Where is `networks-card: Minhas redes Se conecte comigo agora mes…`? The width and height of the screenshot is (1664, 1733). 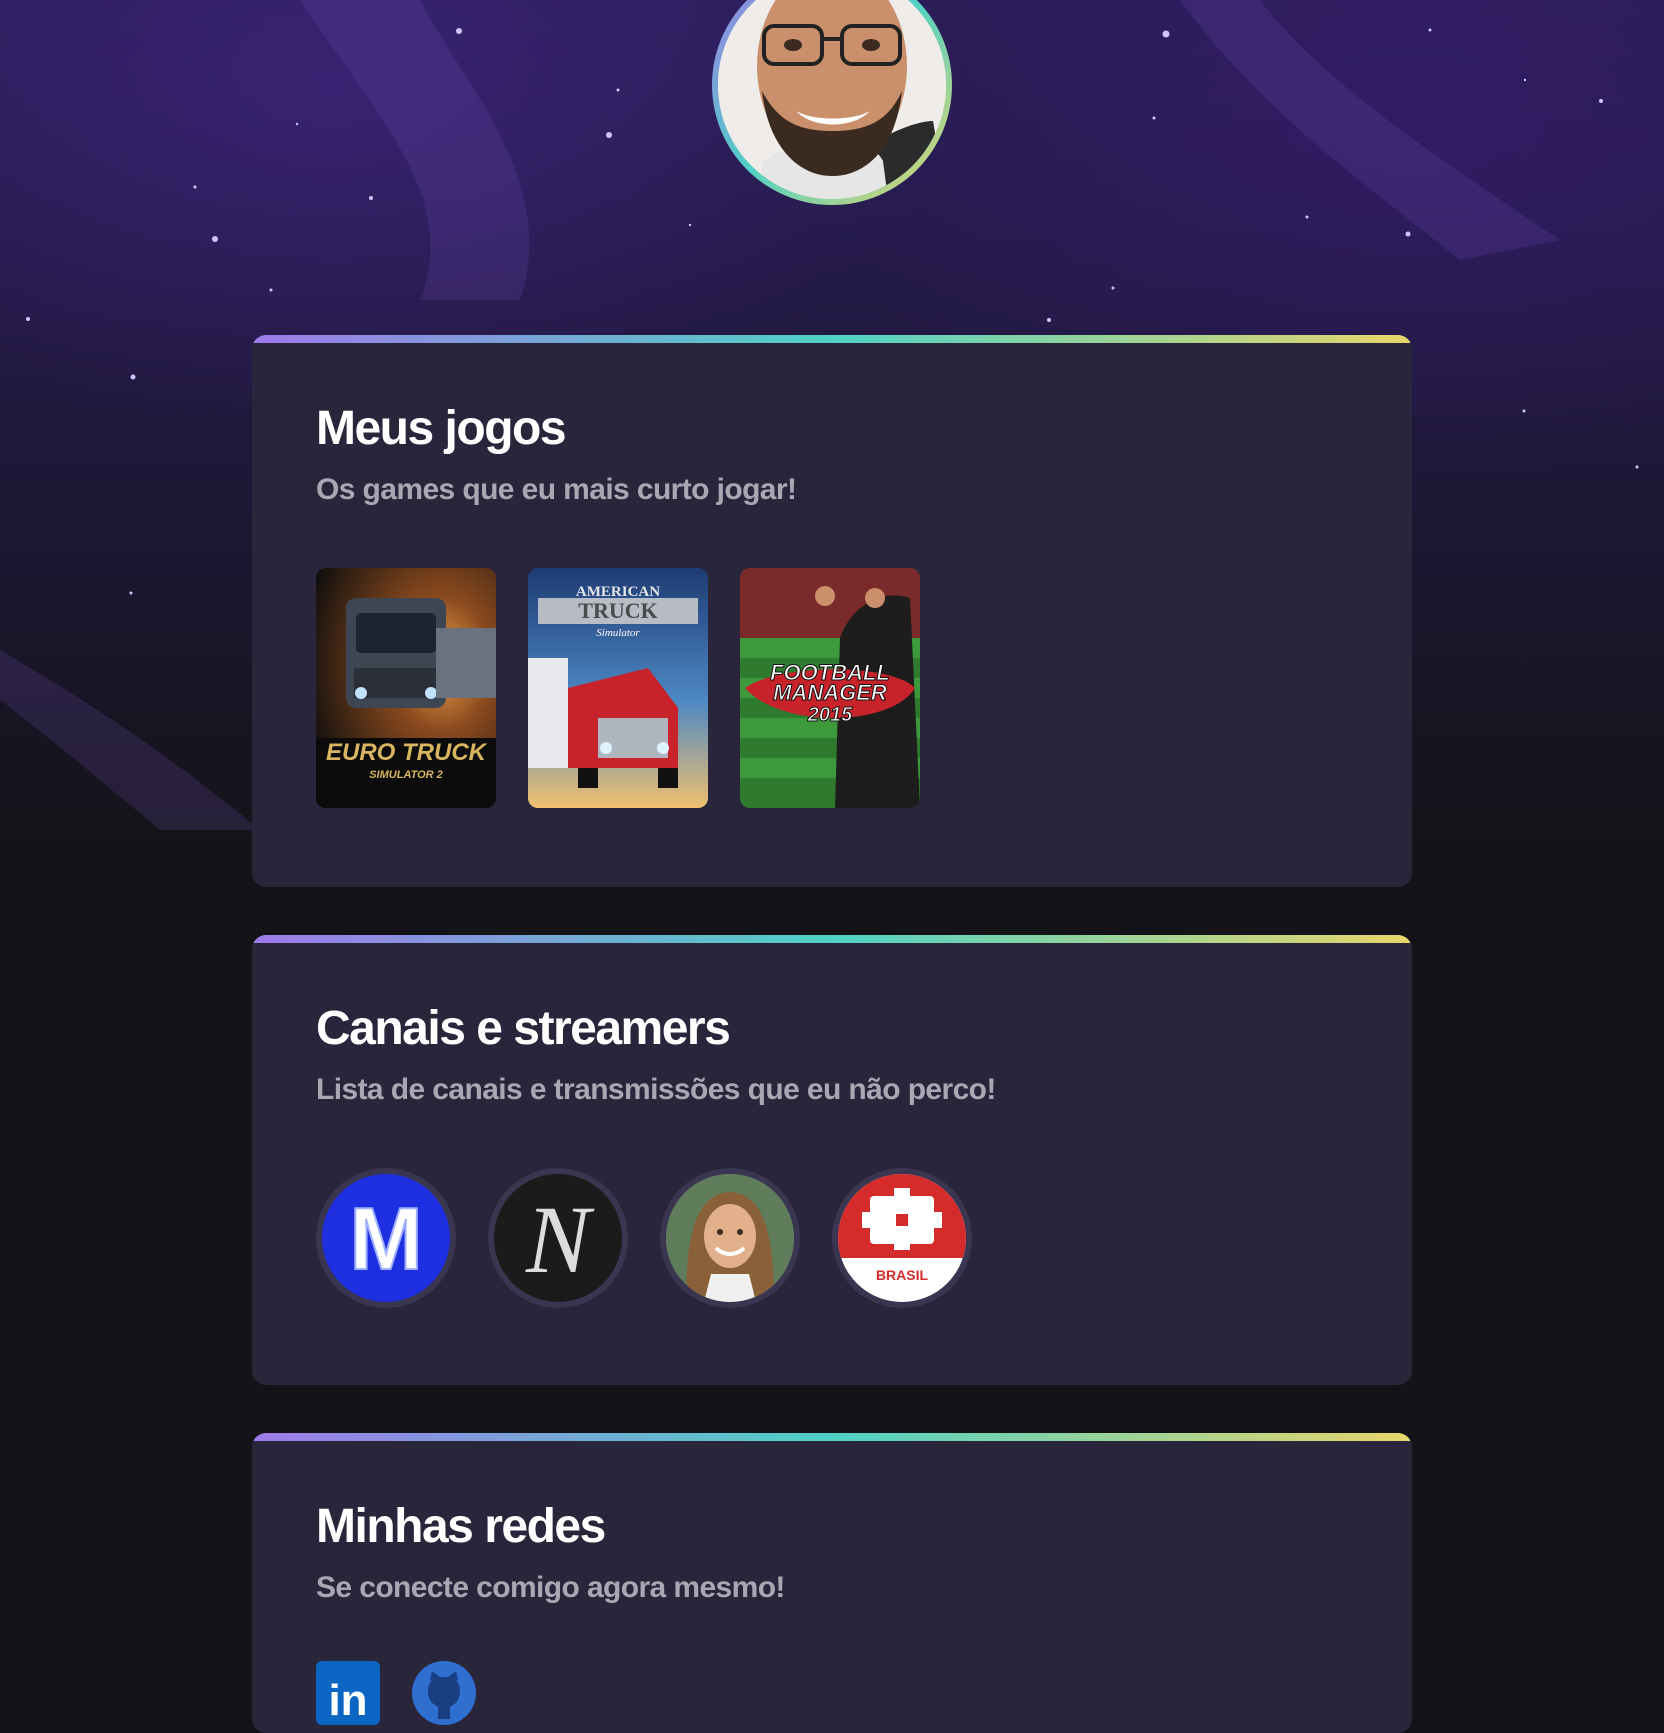 networks-card: Minhas redes Se conecte comigo agora mes… is located at coordinates (832, 1583).